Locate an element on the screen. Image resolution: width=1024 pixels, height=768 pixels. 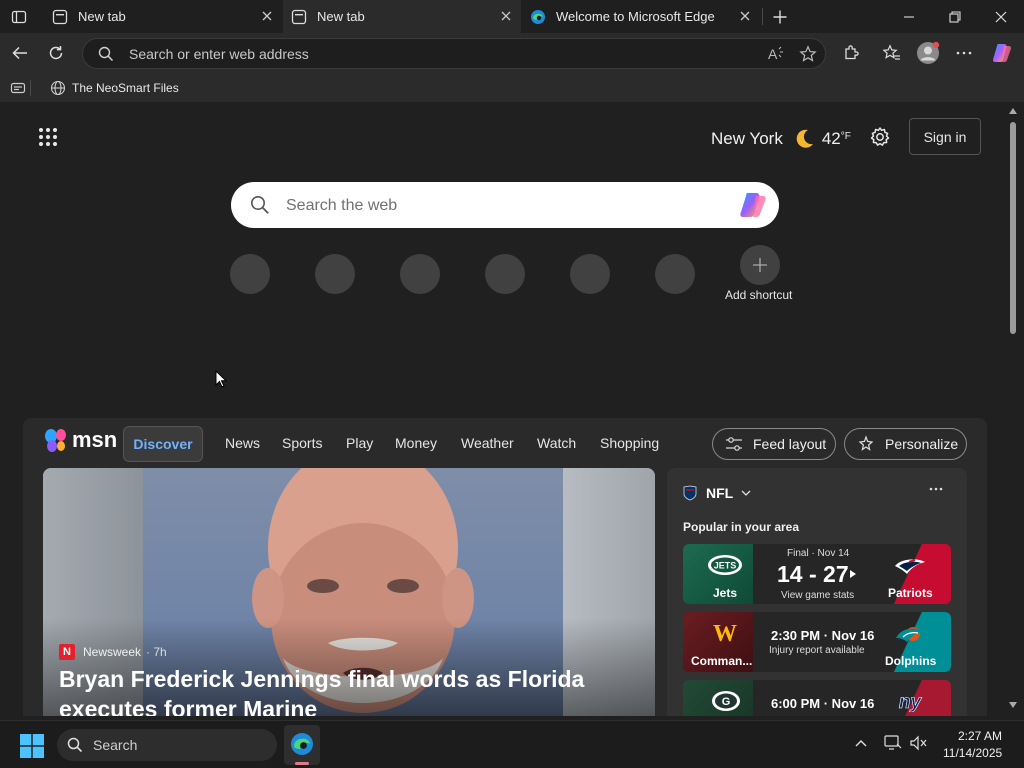
msn-logo: msn is located at coordinates (80, 440).